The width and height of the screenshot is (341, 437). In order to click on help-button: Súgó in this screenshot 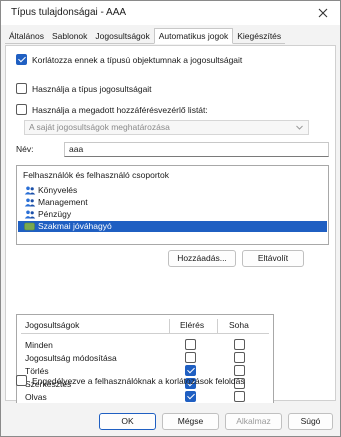, I will do `click(310, 421)`.